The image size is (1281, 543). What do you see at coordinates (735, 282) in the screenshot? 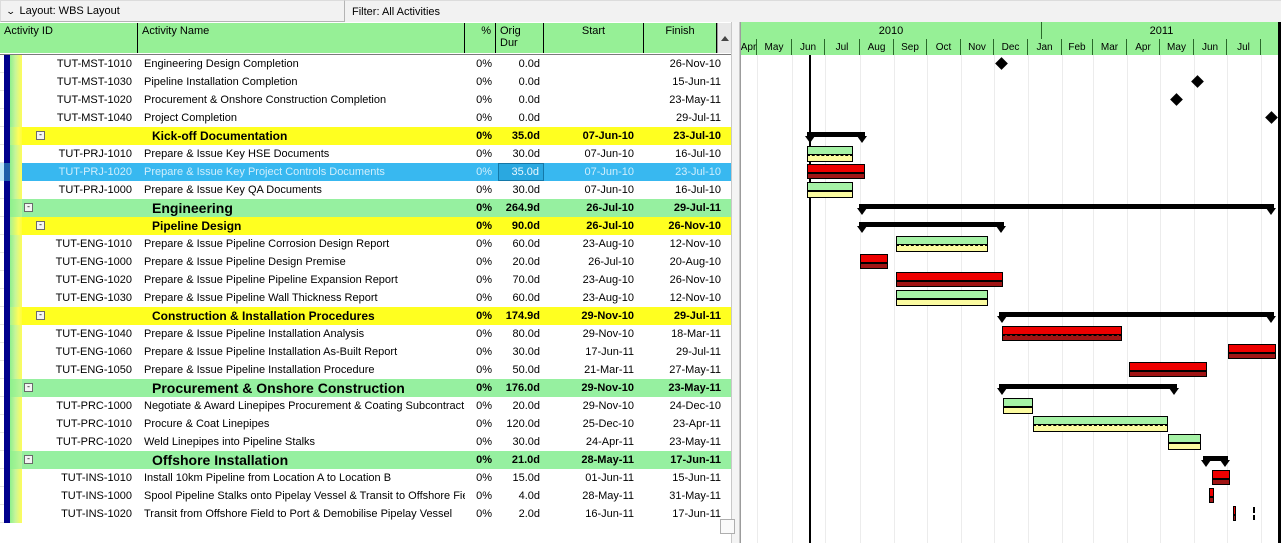
I see `pane-splitter` at bounding box center [735, 282].